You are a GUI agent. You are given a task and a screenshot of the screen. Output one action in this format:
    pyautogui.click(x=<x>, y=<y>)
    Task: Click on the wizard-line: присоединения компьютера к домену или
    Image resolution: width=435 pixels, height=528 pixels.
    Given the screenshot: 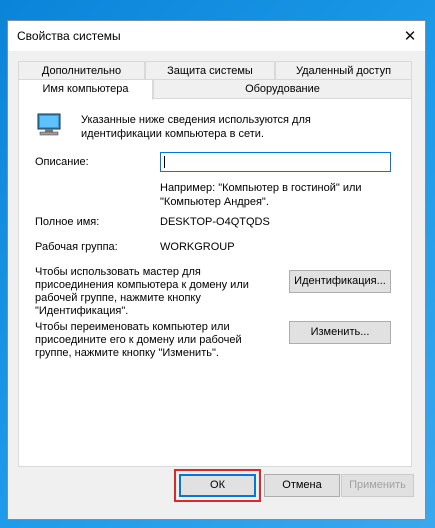 What is the action you would take?
    pyautogui.click(x=142, y=285)
    